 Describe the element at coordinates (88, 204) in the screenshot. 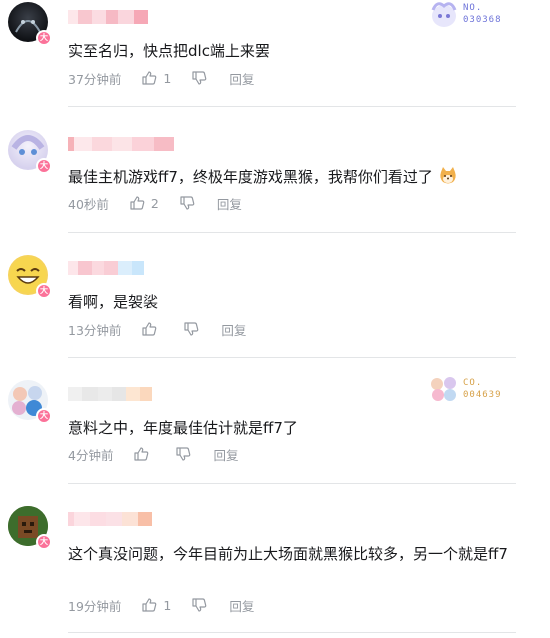

I see `comment-time: 40秒前` at that location.